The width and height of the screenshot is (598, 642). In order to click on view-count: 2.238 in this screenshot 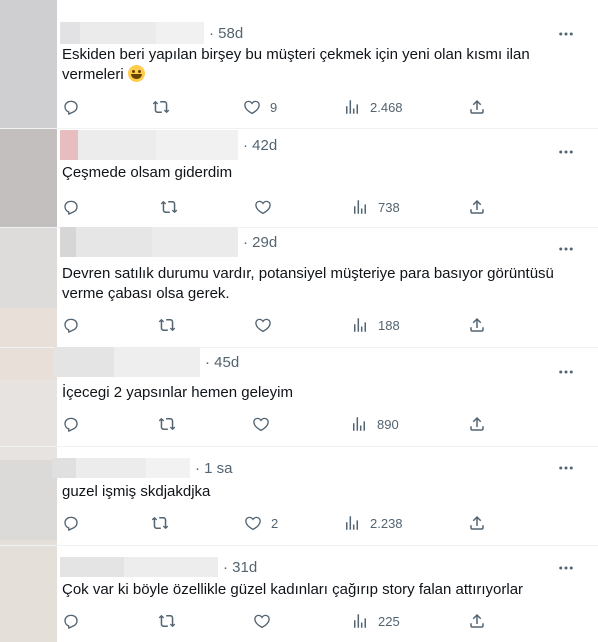, I will do `click(386, 523)`.